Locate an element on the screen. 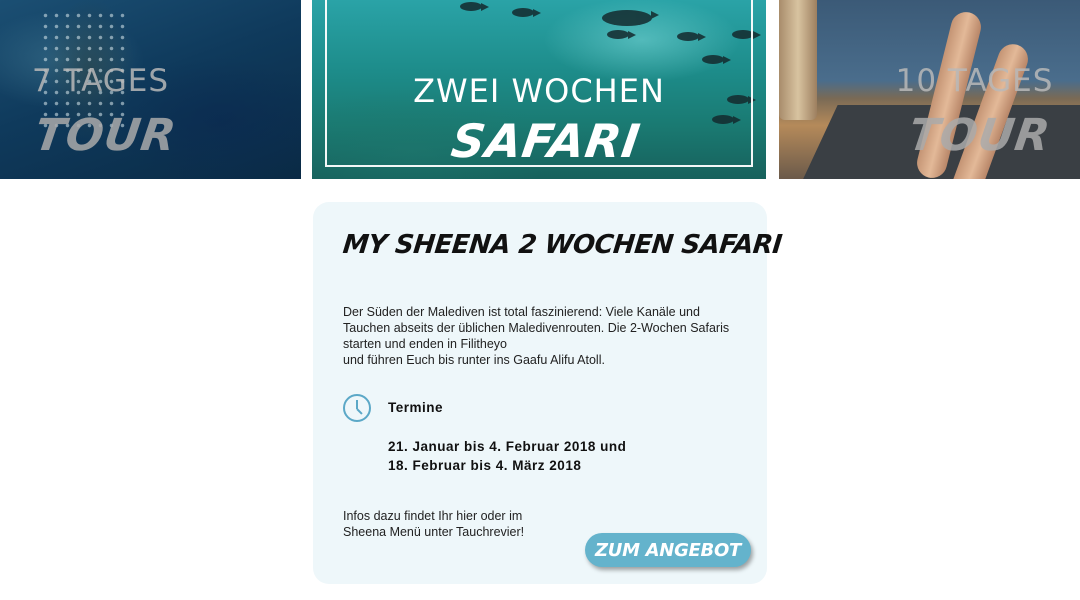  tile-middle-line2: SAFARI is located at coordinates (546, 141).